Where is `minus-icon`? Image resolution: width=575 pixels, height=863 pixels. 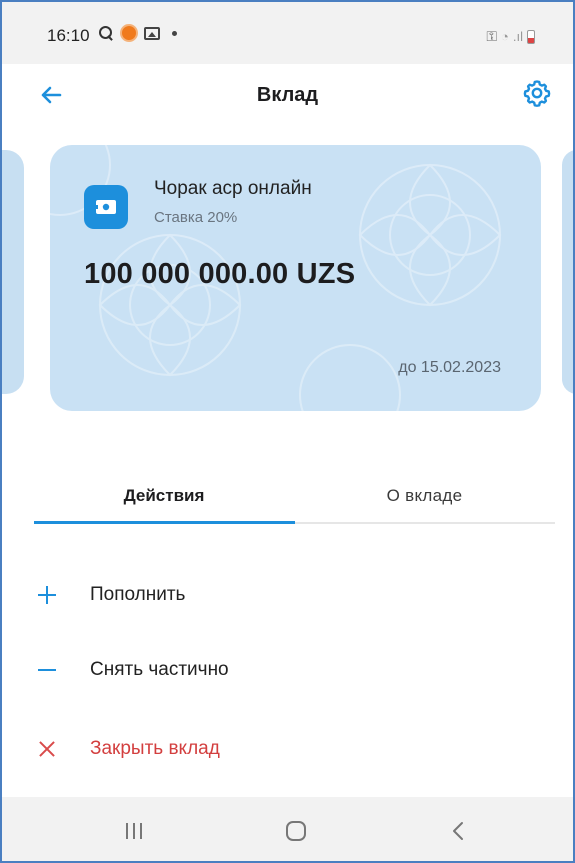 minus-icon is located at coordinates (47, 670).